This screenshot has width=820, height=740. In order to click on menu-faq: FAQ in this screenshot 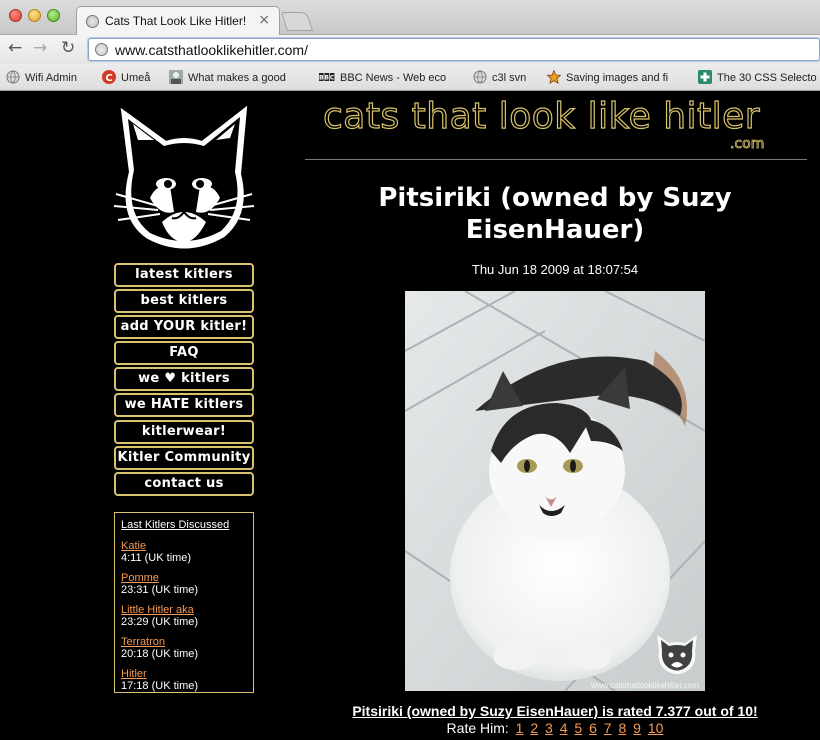, I will do `click(184, 353)`.